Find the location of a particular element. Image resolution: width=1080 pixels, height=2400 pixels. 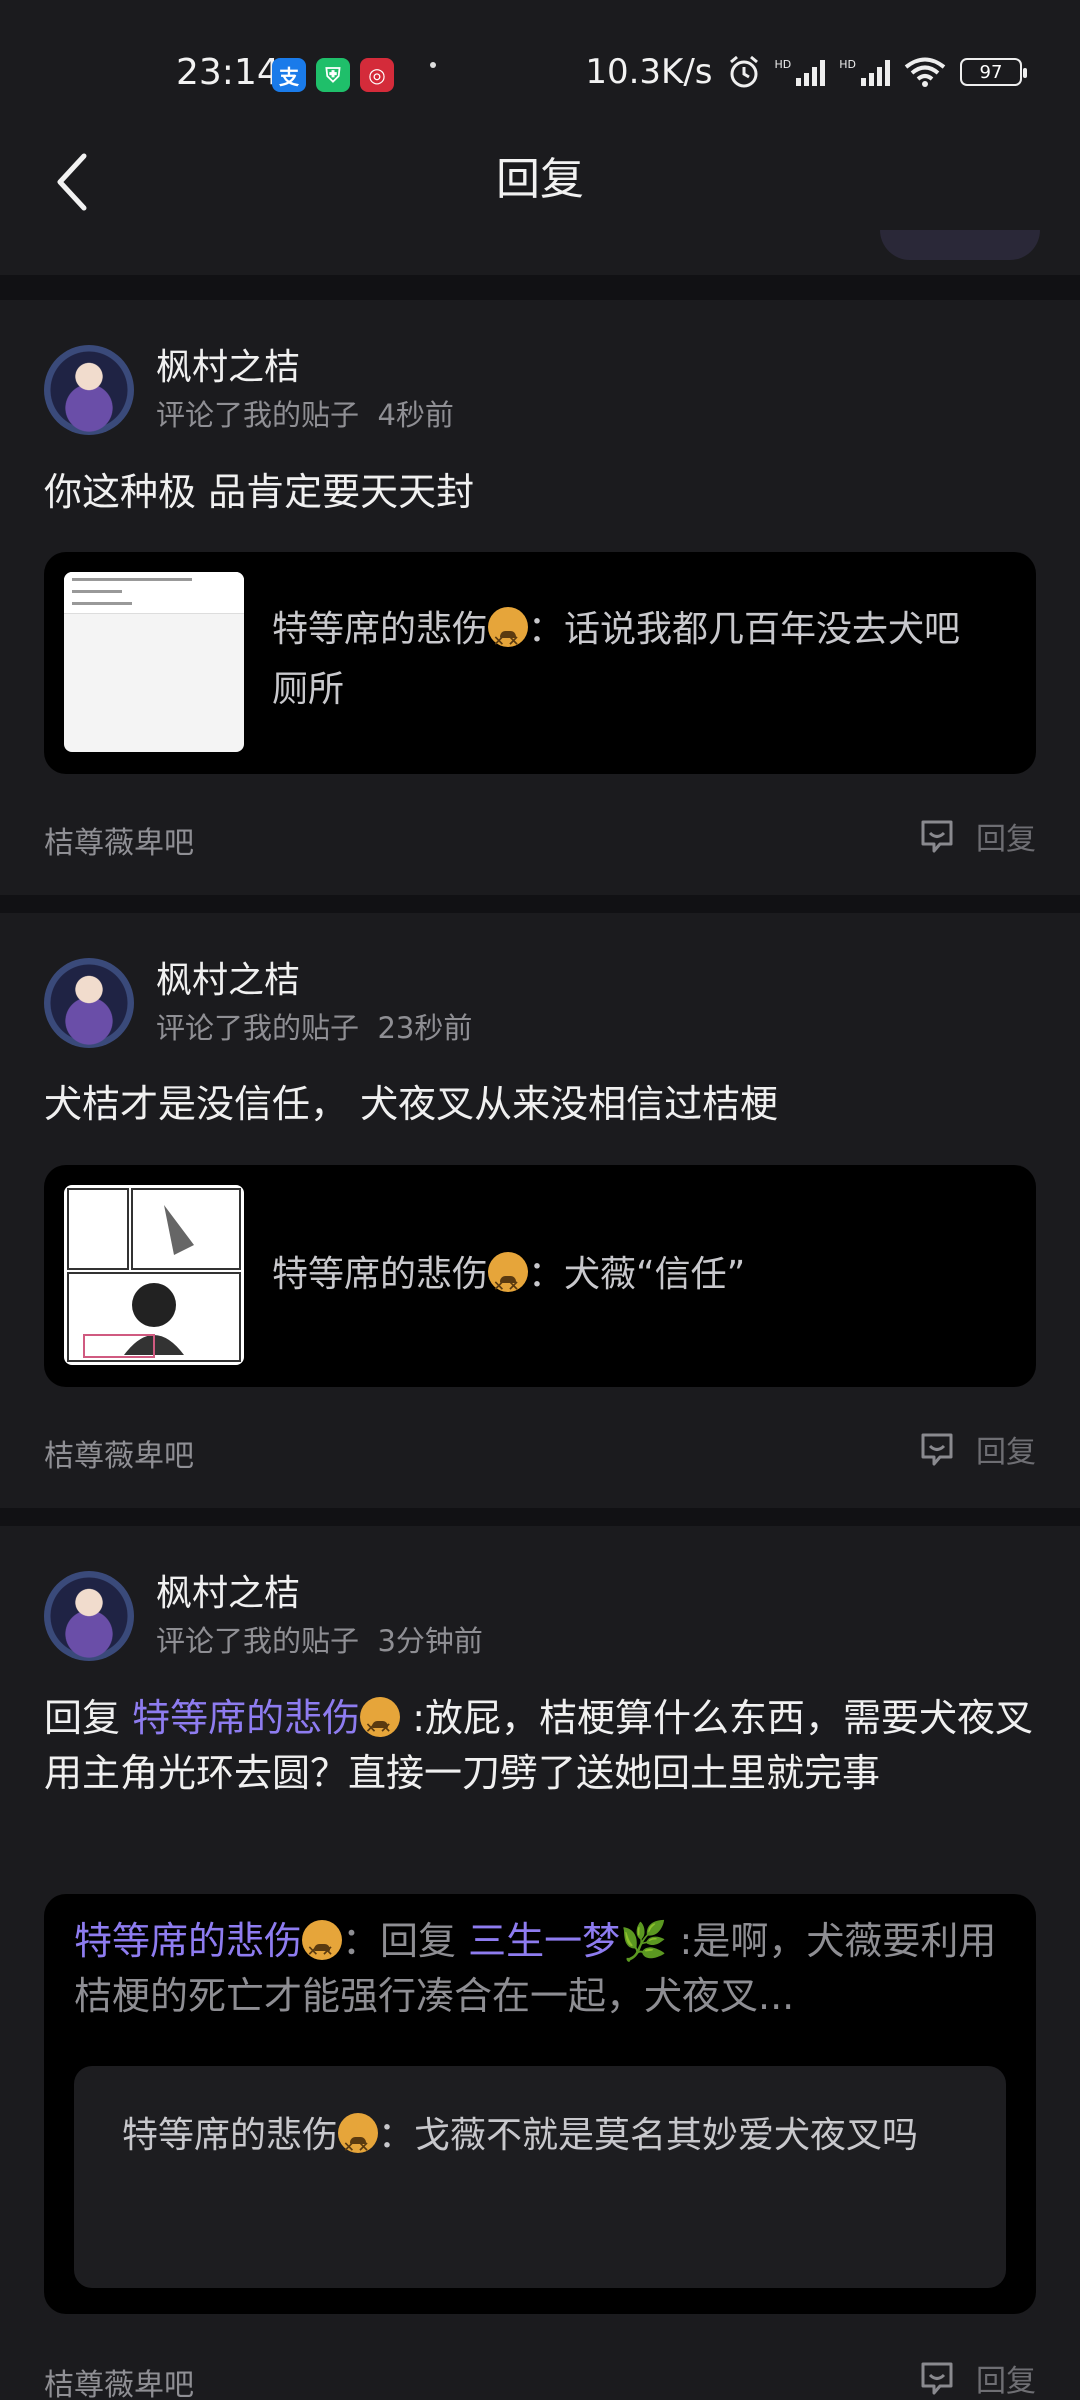

scrolled-button-edge is located at coordinates (960, 245).